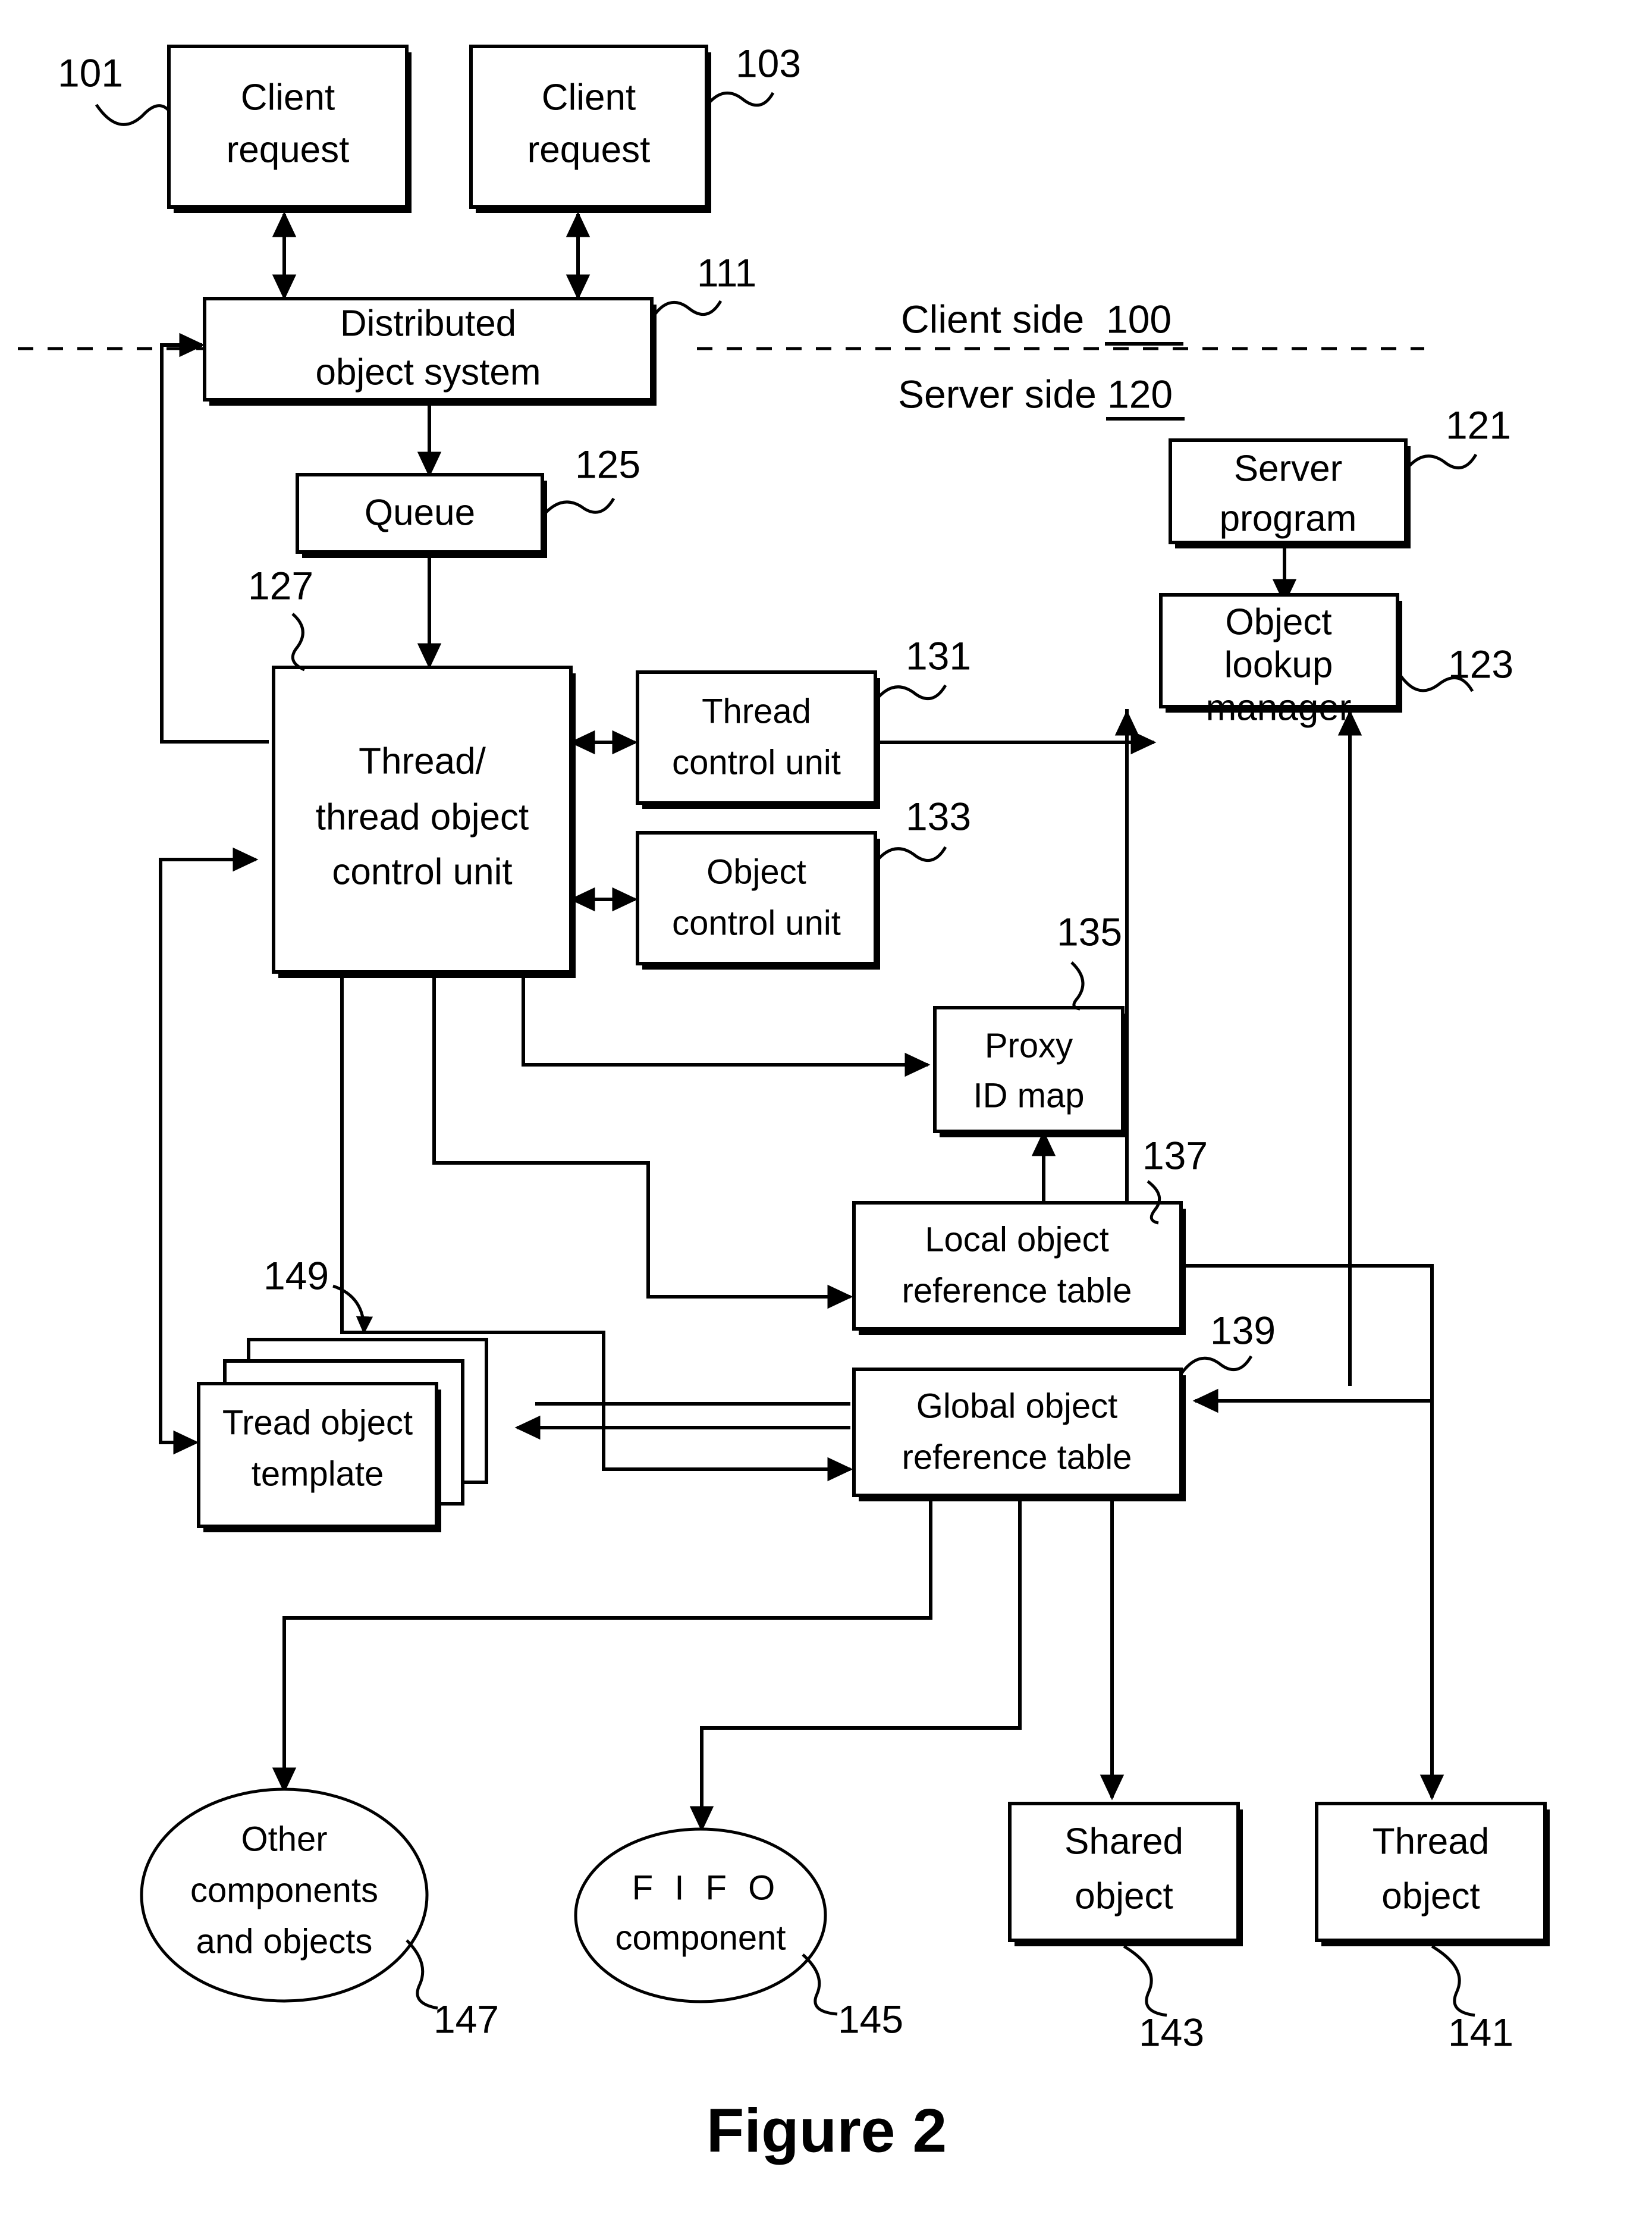 Image resolution: width=1652 pixels, height=2233 pixels. I want to click on svg-text: 147, so click(466, 2019).